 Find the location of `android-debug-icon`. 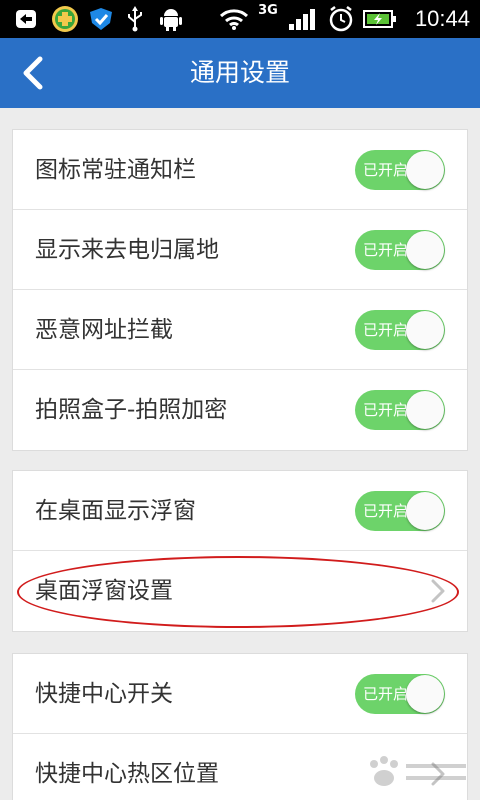

android-debug-icon is located at coordinates (171, 19).